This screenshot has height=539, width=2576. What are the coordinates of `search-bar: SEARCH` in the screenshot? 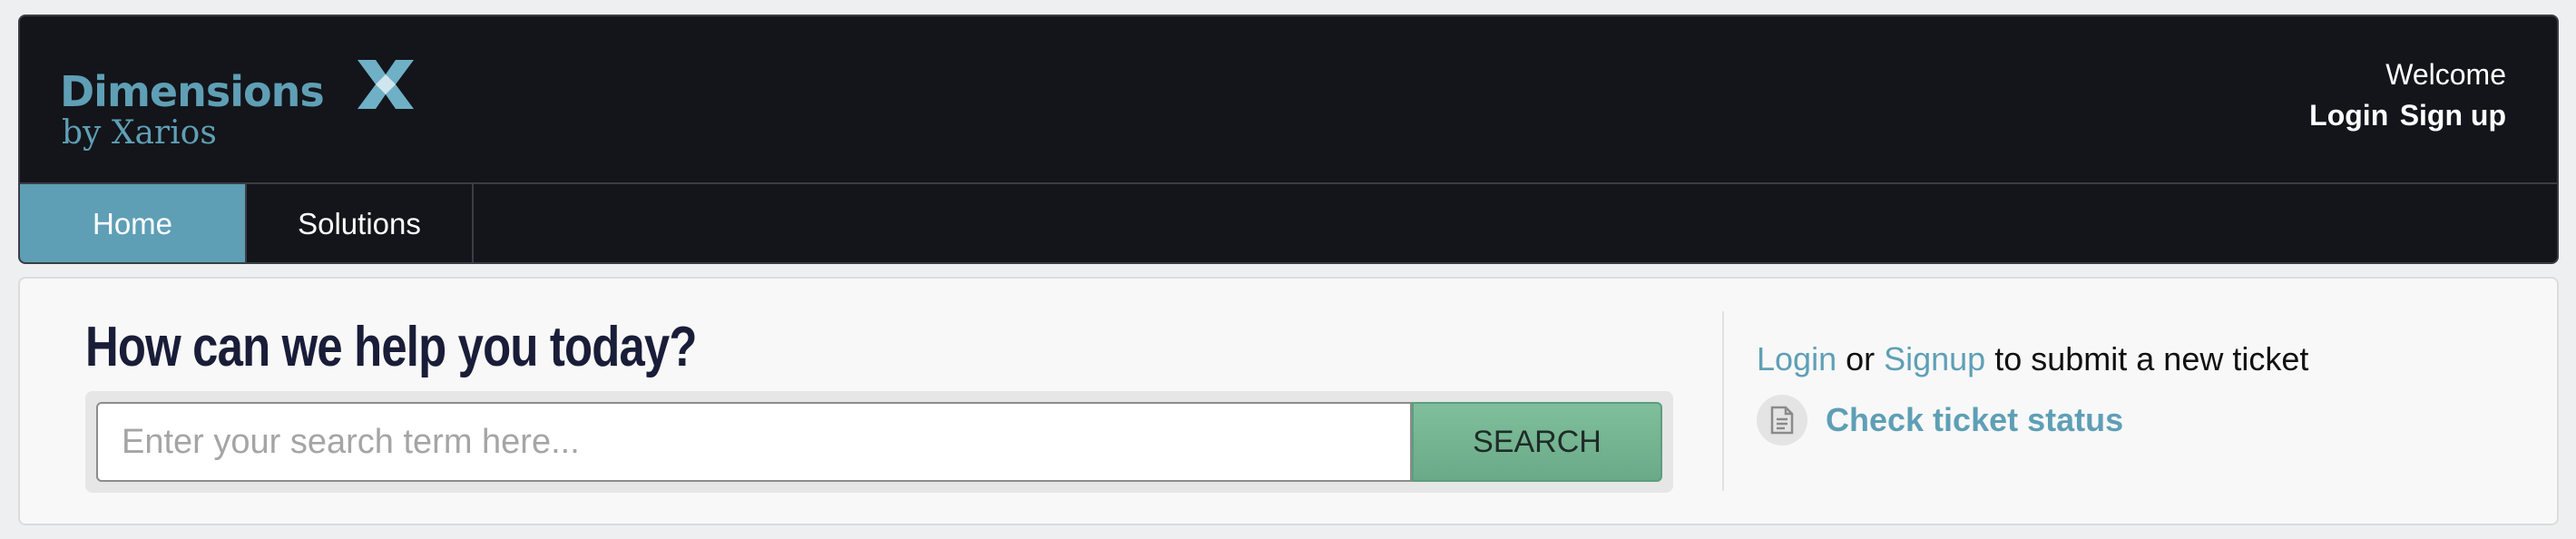 It's located at (879, 442).